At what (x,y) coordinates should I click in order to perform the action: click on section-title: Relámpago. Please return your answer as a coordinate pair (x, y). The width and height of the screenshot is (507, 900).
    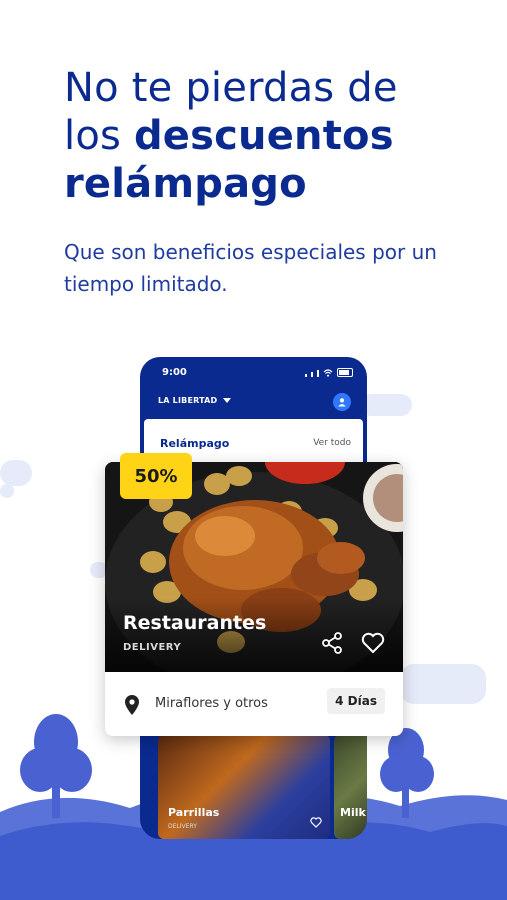
    Looking at the image, I should click on (195, 443).